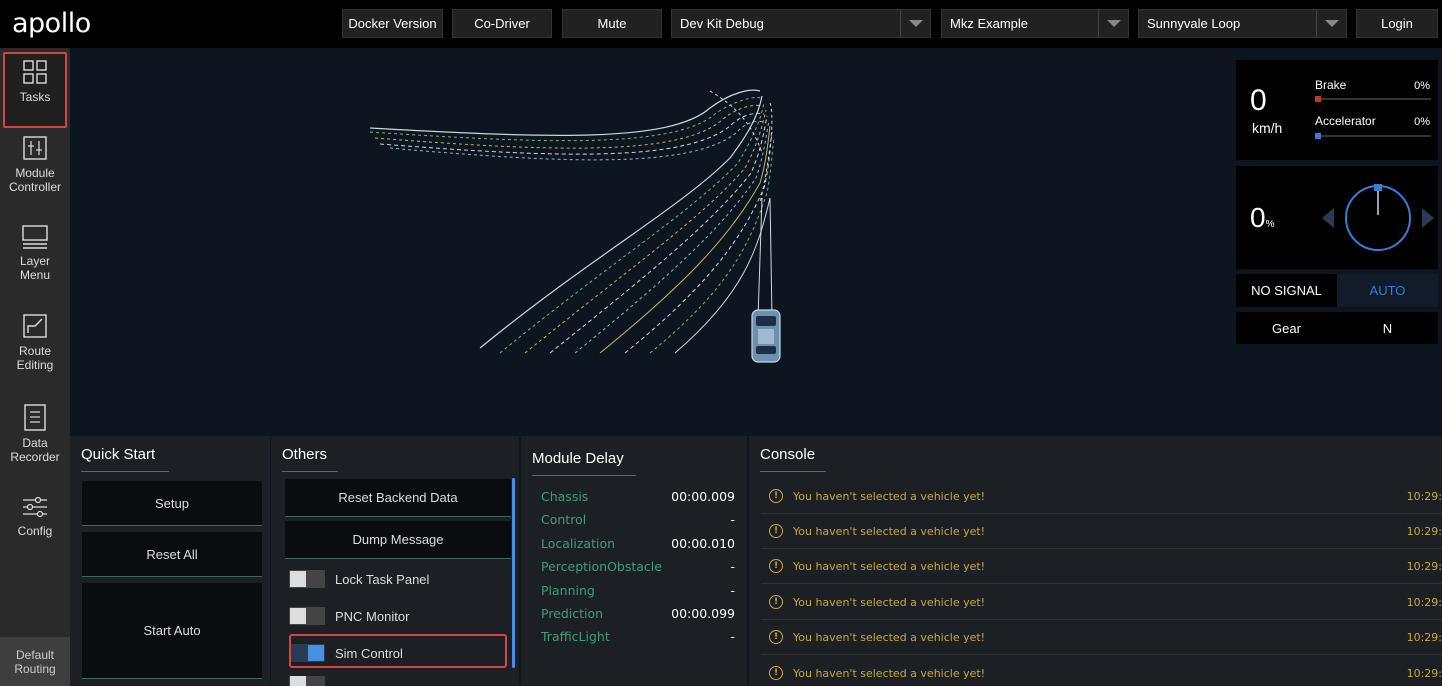  What do you see at coordinates (396, 681) in the screenshot?
I see `hidden-toggle` at bounding box center [396, 681].